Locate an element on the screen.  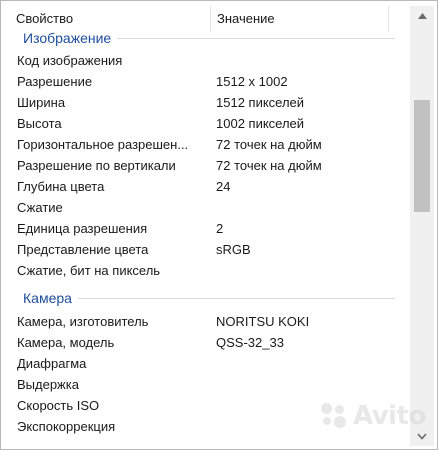
property-name: Камера, изготовитель is located at coordinates (83, 321).